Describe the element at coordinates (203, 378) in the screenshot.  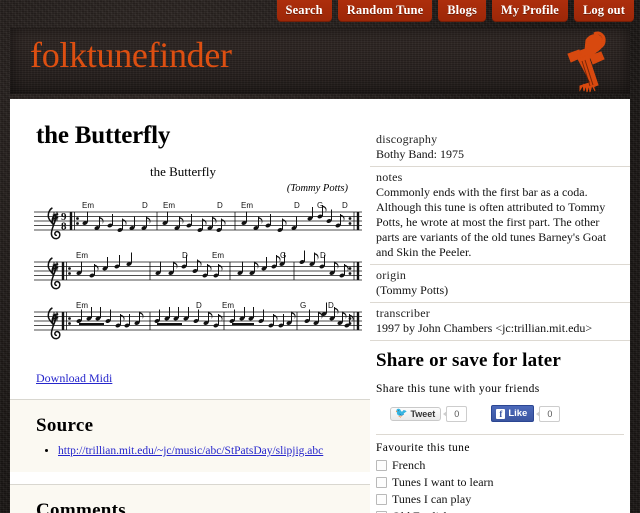
I see `download-midi-row: Download Midi` at that location.